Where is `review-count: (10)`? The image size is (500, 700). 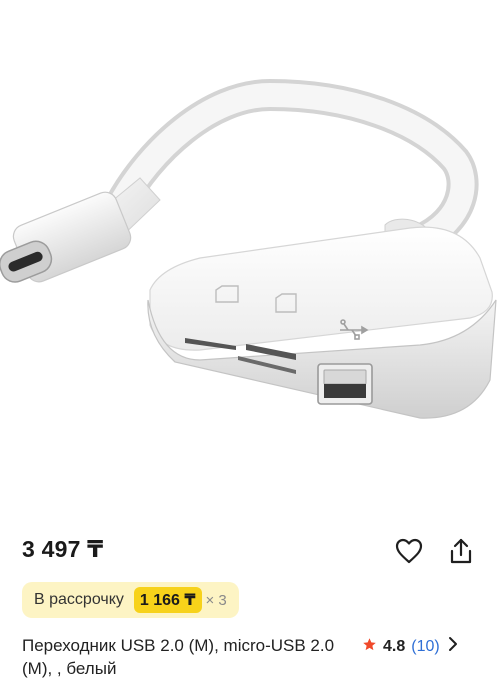 review-count: (10) is located at coordinates (425, 646).